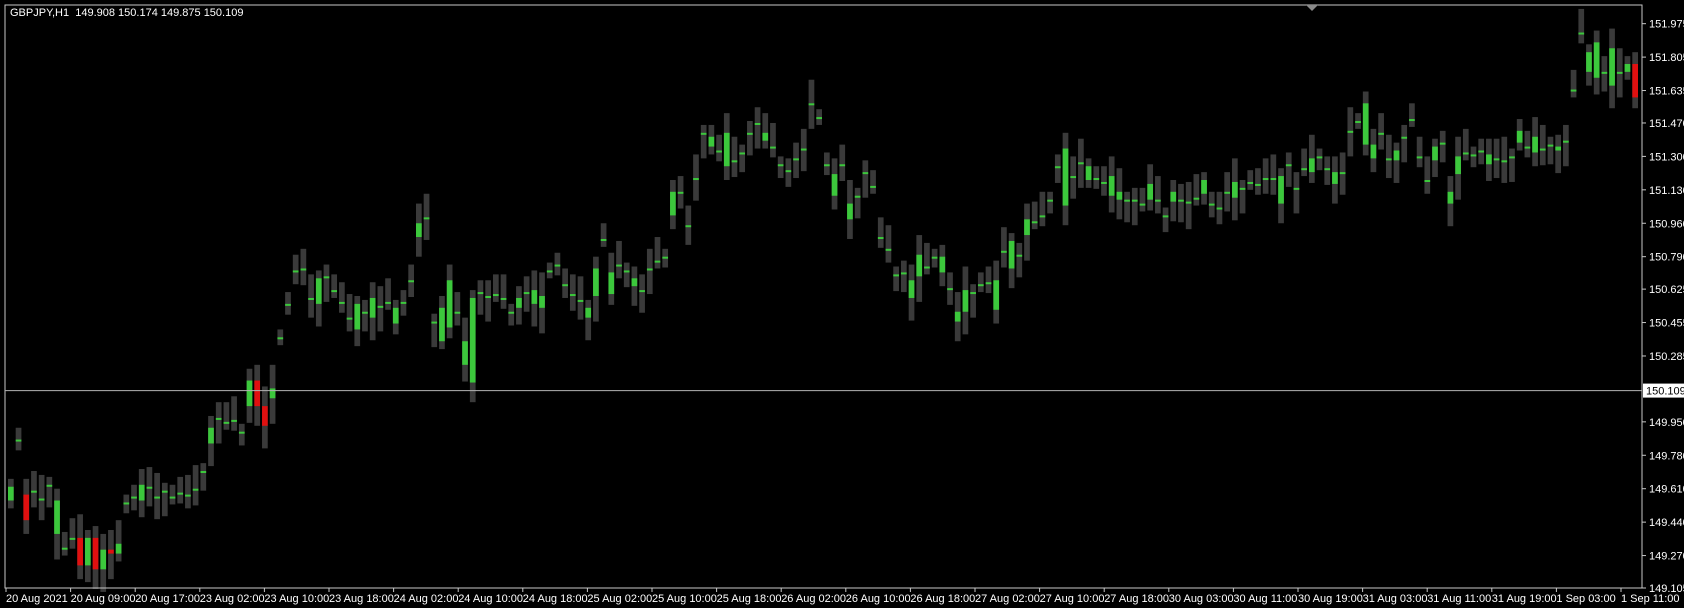 The width and height of the screenshot is (1684, 608). What do you see at coordinates (40, 13) in the screenshot?
I see `symbol-timeframe: GBPJPY,H1` at bounding box center [40, 13].